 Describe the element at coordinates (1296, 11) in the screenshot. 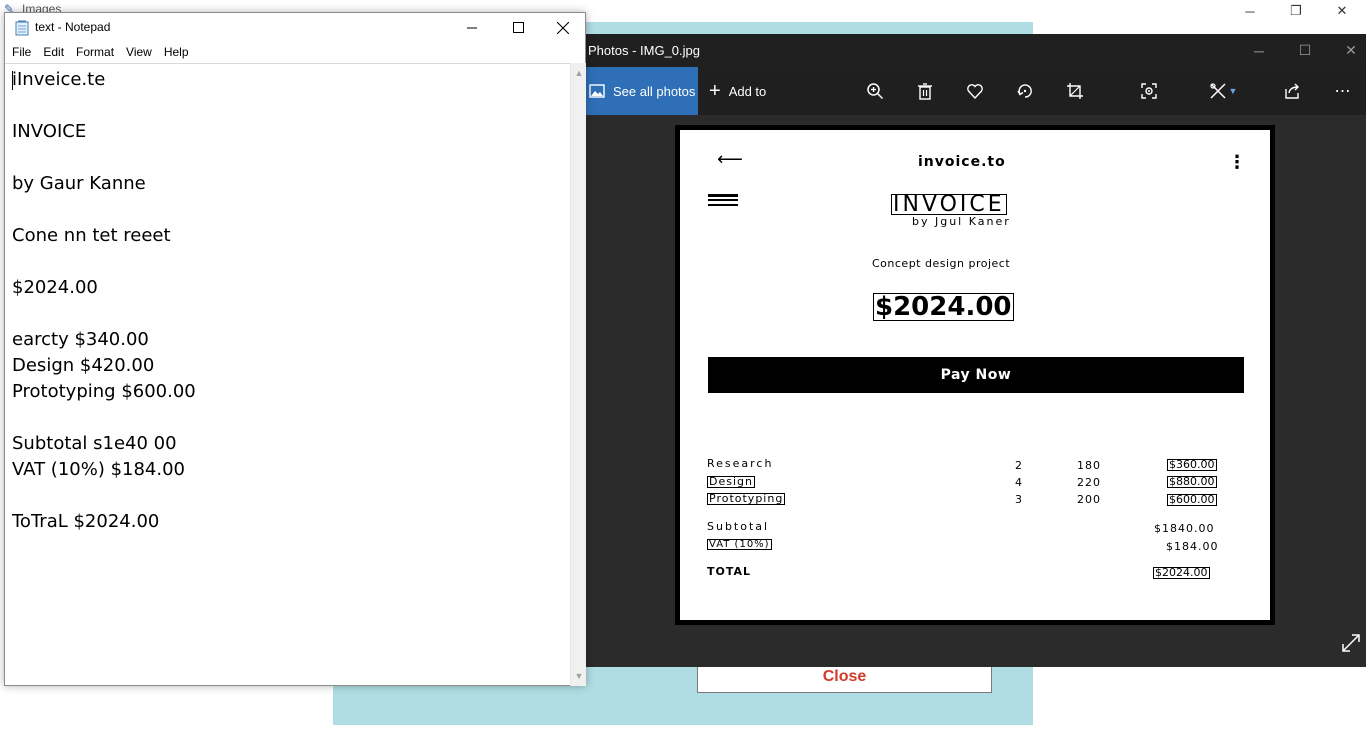

I see `restore-button: ❐` at that location.